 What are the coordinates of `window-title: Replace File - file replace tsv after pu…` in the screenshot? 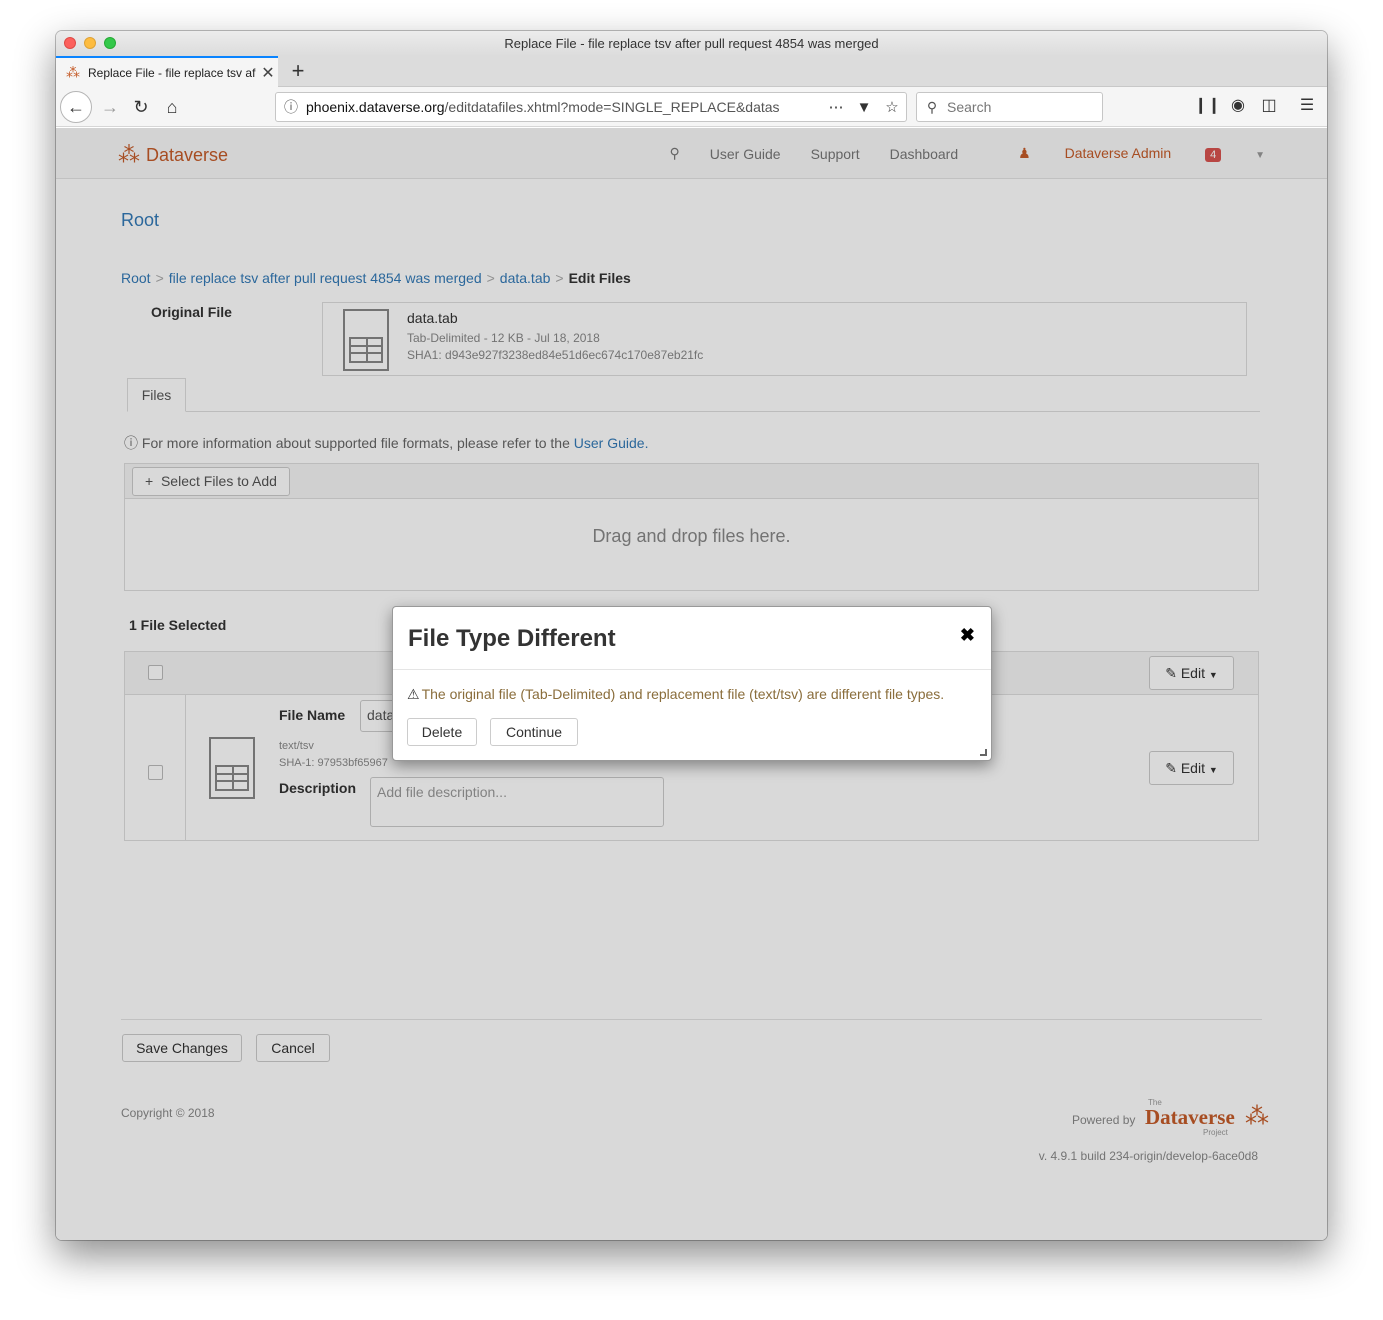 It's located at (691, 43).